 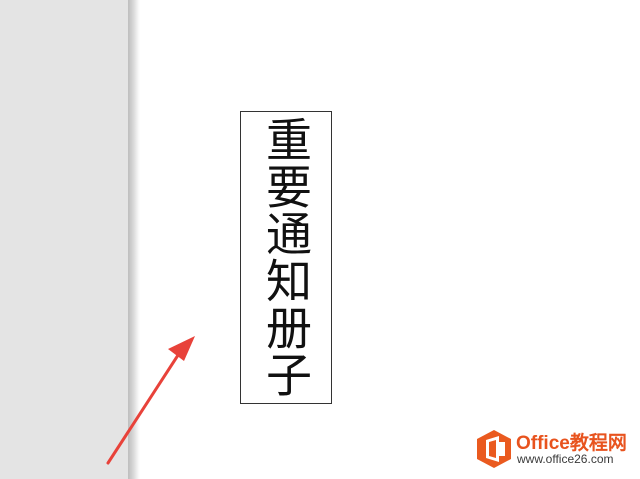 I want to click on office-logo-icon, so click(x=494, y=449).